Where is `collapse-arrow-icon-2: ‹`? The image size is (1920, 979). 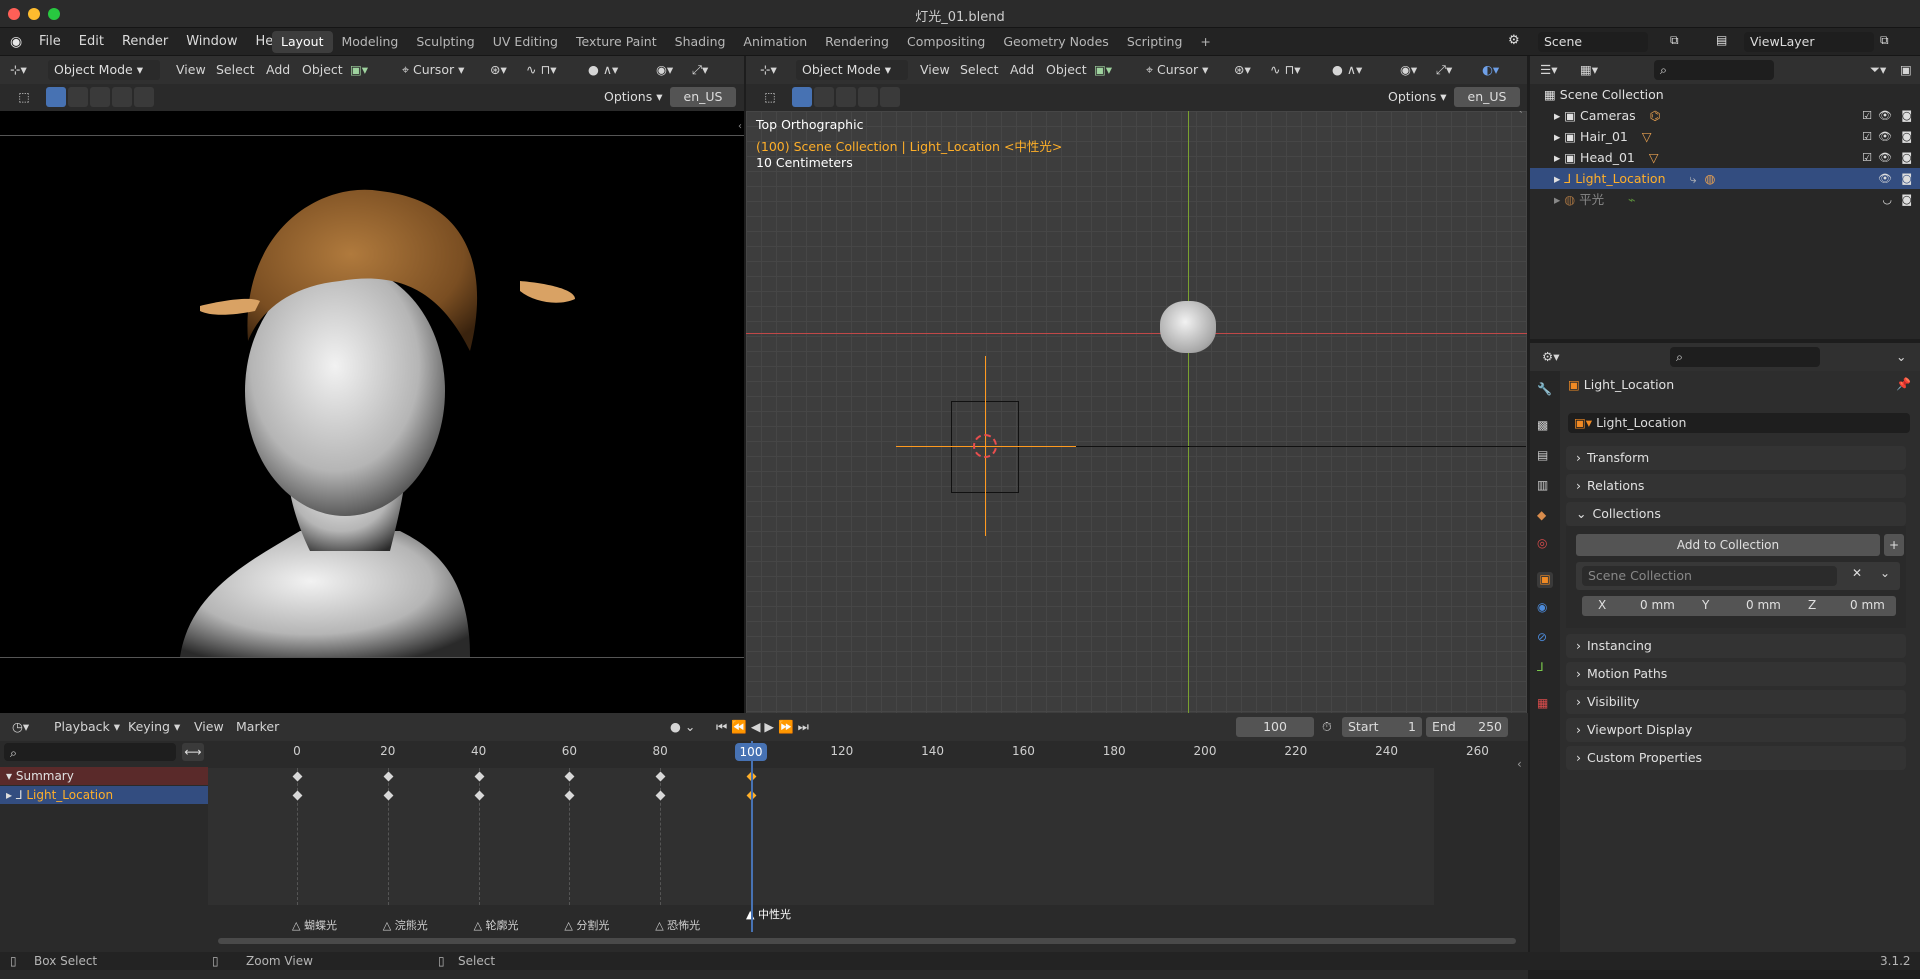
collapse-arrow-icon-2: ‹ is located at coordinates (1520, 114).